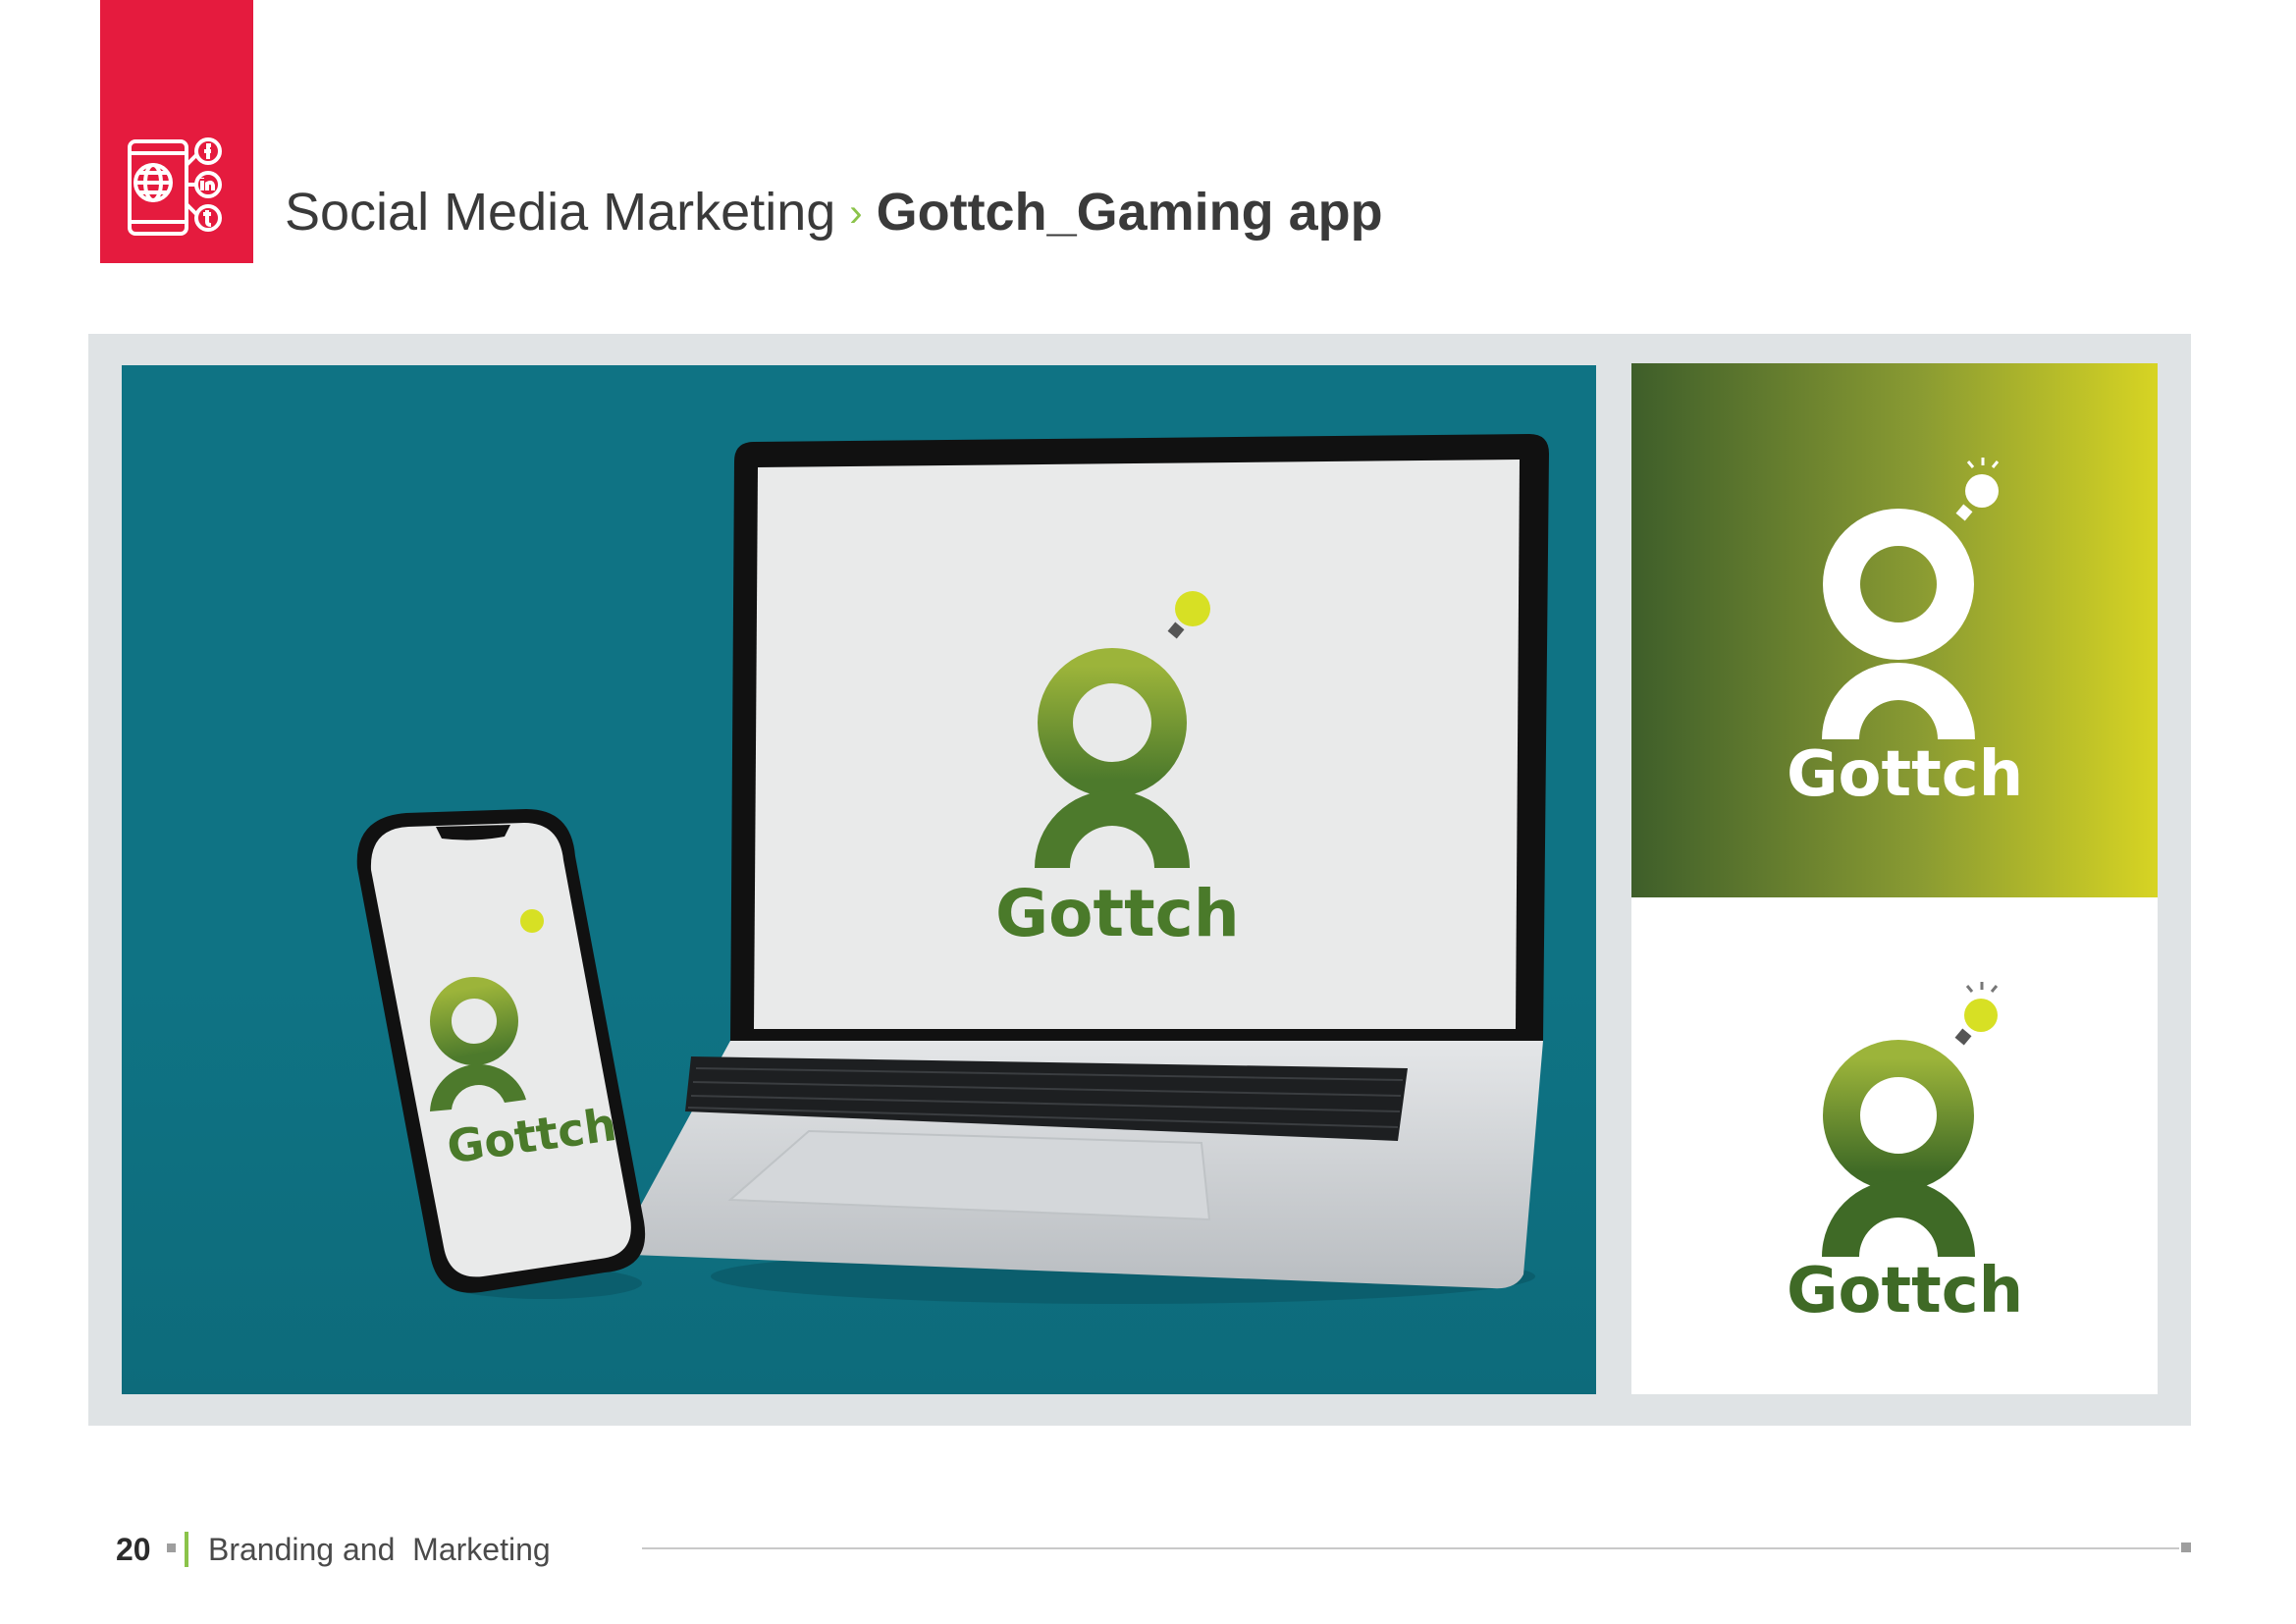 Image resolution: width=2296 pixels, height=1624 pixels. What do you see at coordinates (1905, 774) in the screenshot?
I see `dark-card-wordmark: Gottch` at bounding box center [1905, 774].